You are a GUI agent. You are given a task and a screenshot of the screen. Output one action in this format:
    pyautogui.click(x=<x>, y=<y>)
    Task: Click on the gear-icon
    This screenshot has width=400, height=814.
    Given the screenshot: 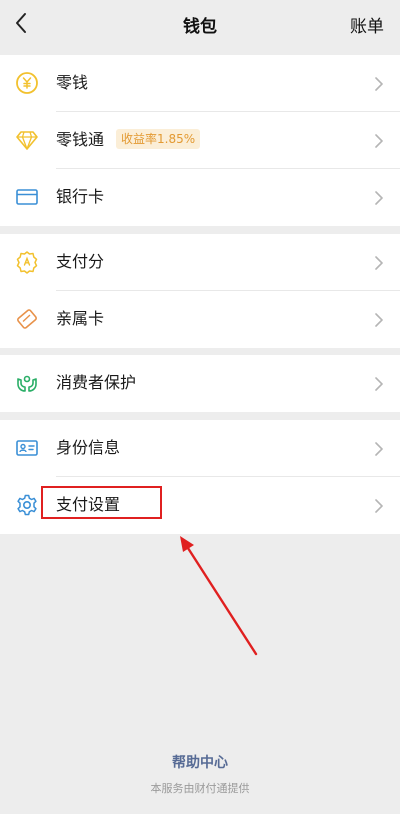 What is the action you would take?
    pyautogui.click(x=27, y=505)
    